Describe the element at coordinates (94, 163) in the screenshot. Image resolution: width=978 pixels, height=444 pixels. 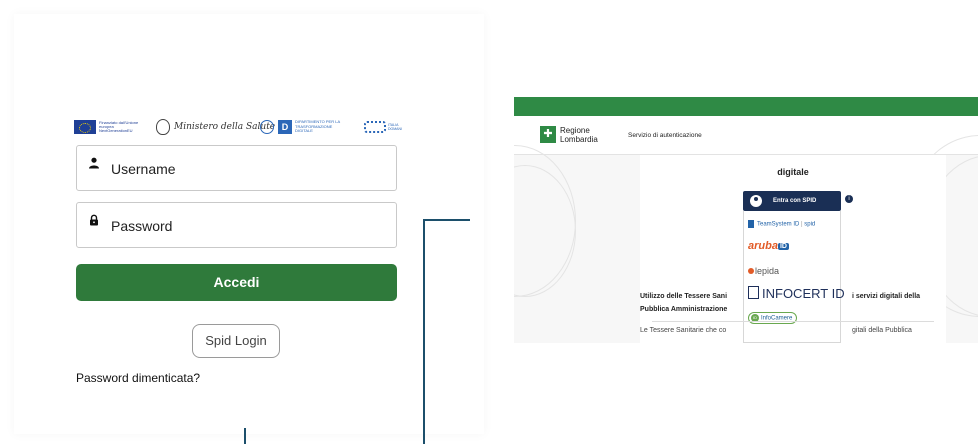
I see `user-icon` at that location.